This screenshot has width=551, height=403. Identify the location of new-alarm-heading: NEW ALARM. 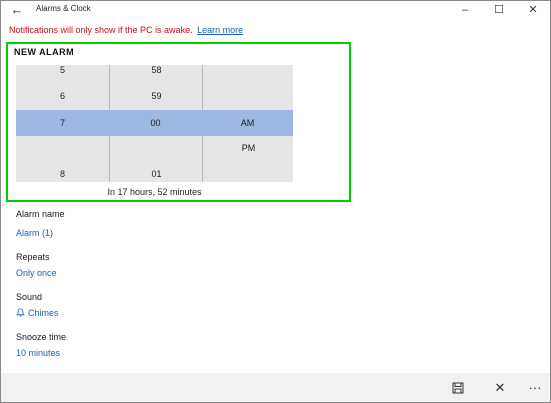
(44, 52).